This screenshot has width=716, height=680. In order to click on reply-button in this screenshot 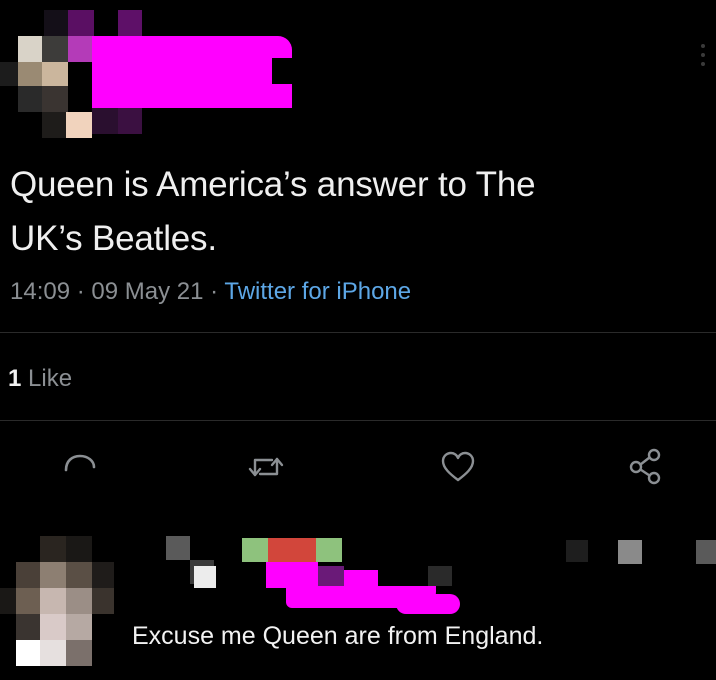, I will do `click(80, 467)`.